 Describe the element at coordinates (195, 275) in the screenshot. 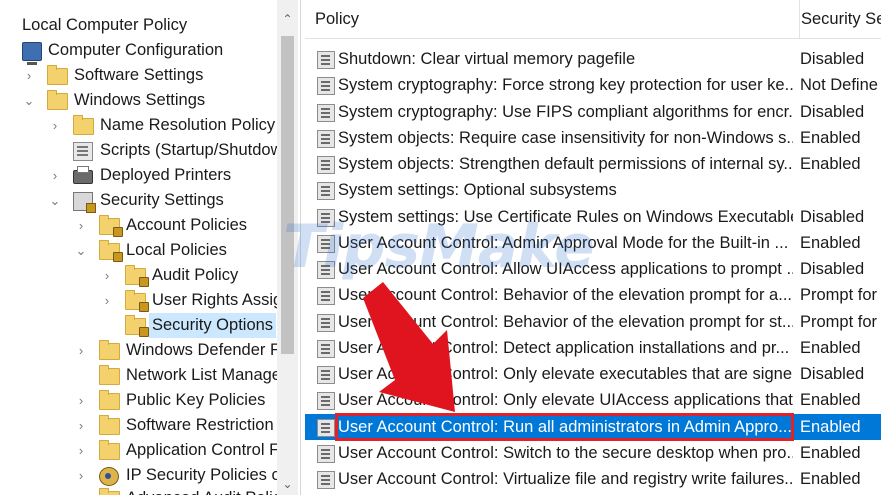

I see `tree-item-label: Audit Policy` at that location.